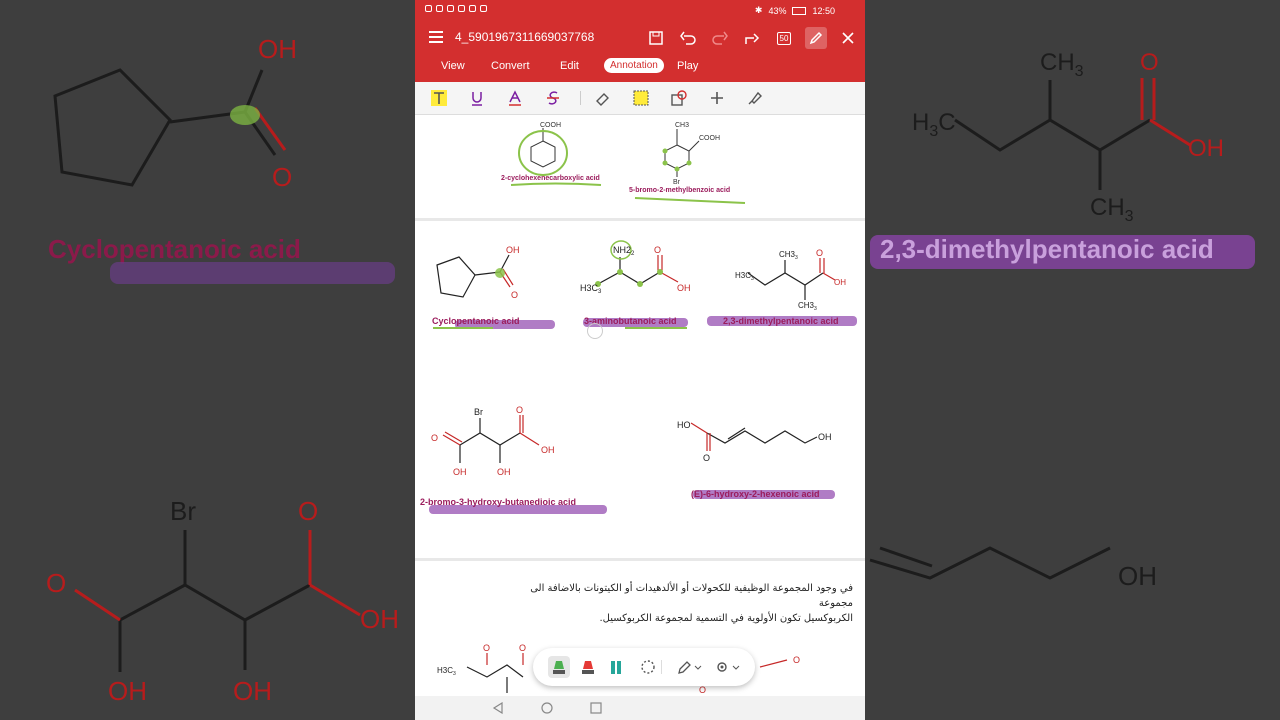  I want to click on highlighter-teal-button, so click(616, 667).